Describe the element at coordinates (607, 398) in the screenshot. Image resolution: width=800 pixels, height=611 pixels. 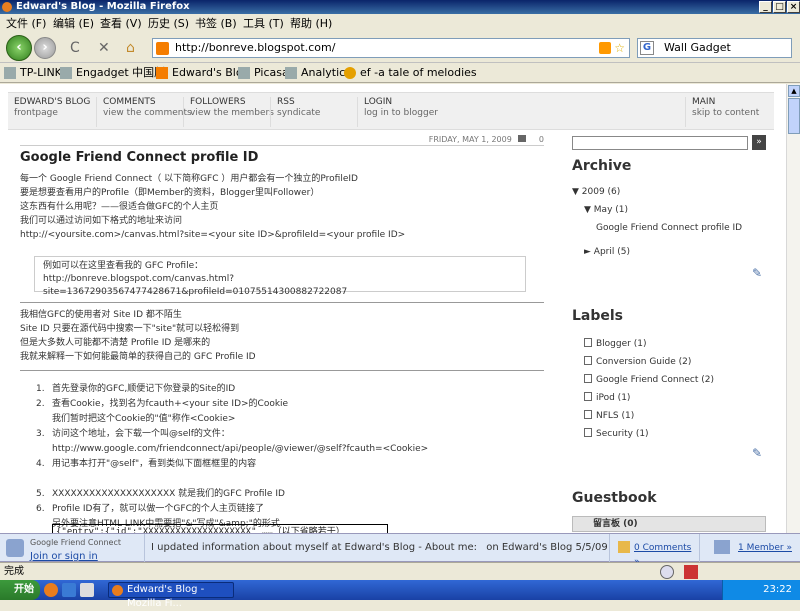
I see `label-item: iPod (1)` at that location.